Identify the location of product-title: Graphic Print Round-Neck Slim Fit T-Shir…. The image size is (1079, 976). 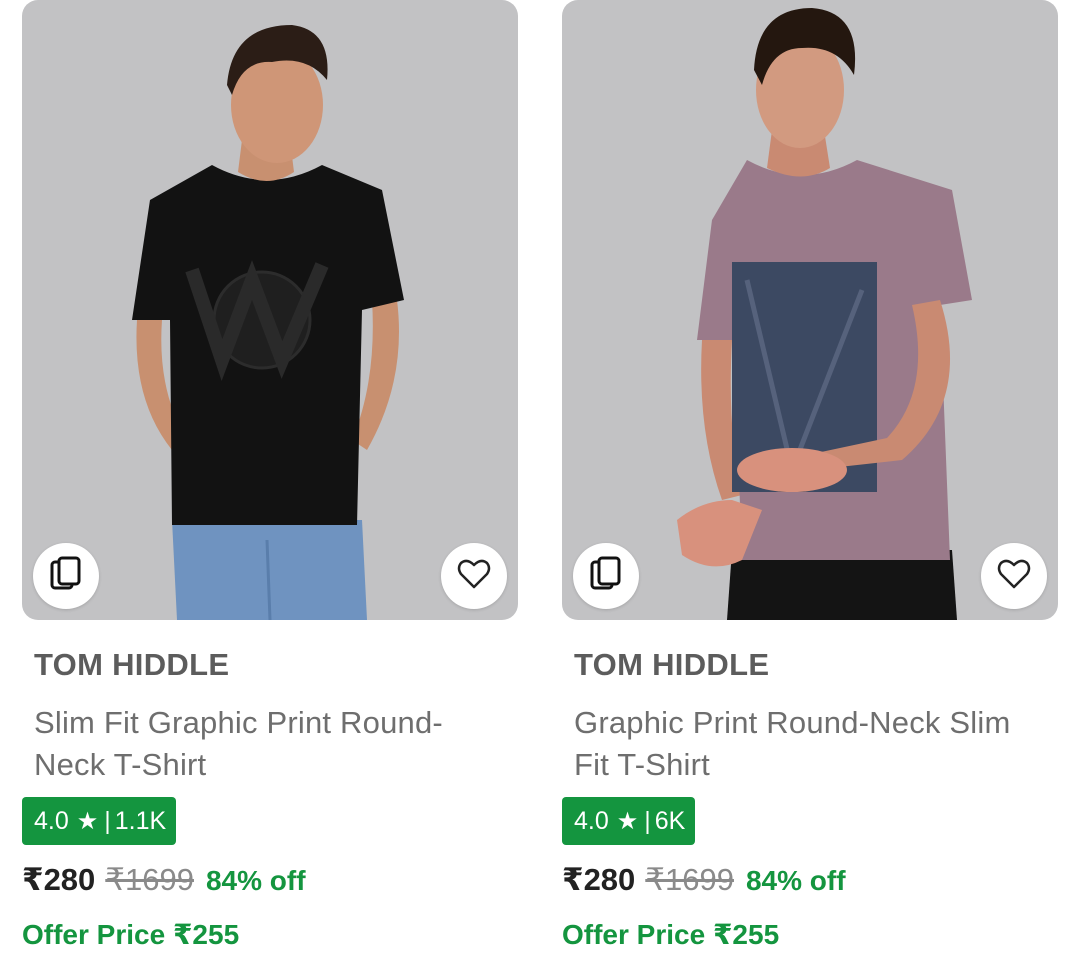
(814, 744).